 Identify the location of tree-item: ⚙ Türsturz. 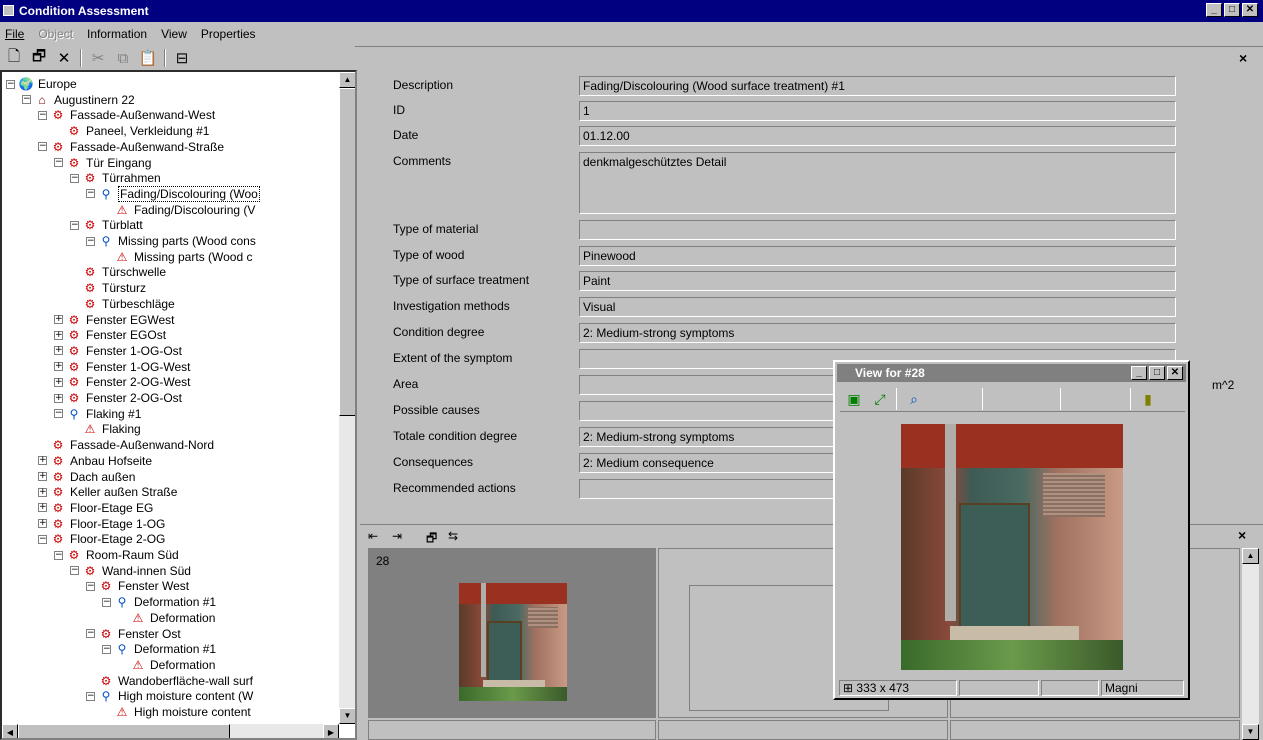
(108, 288).